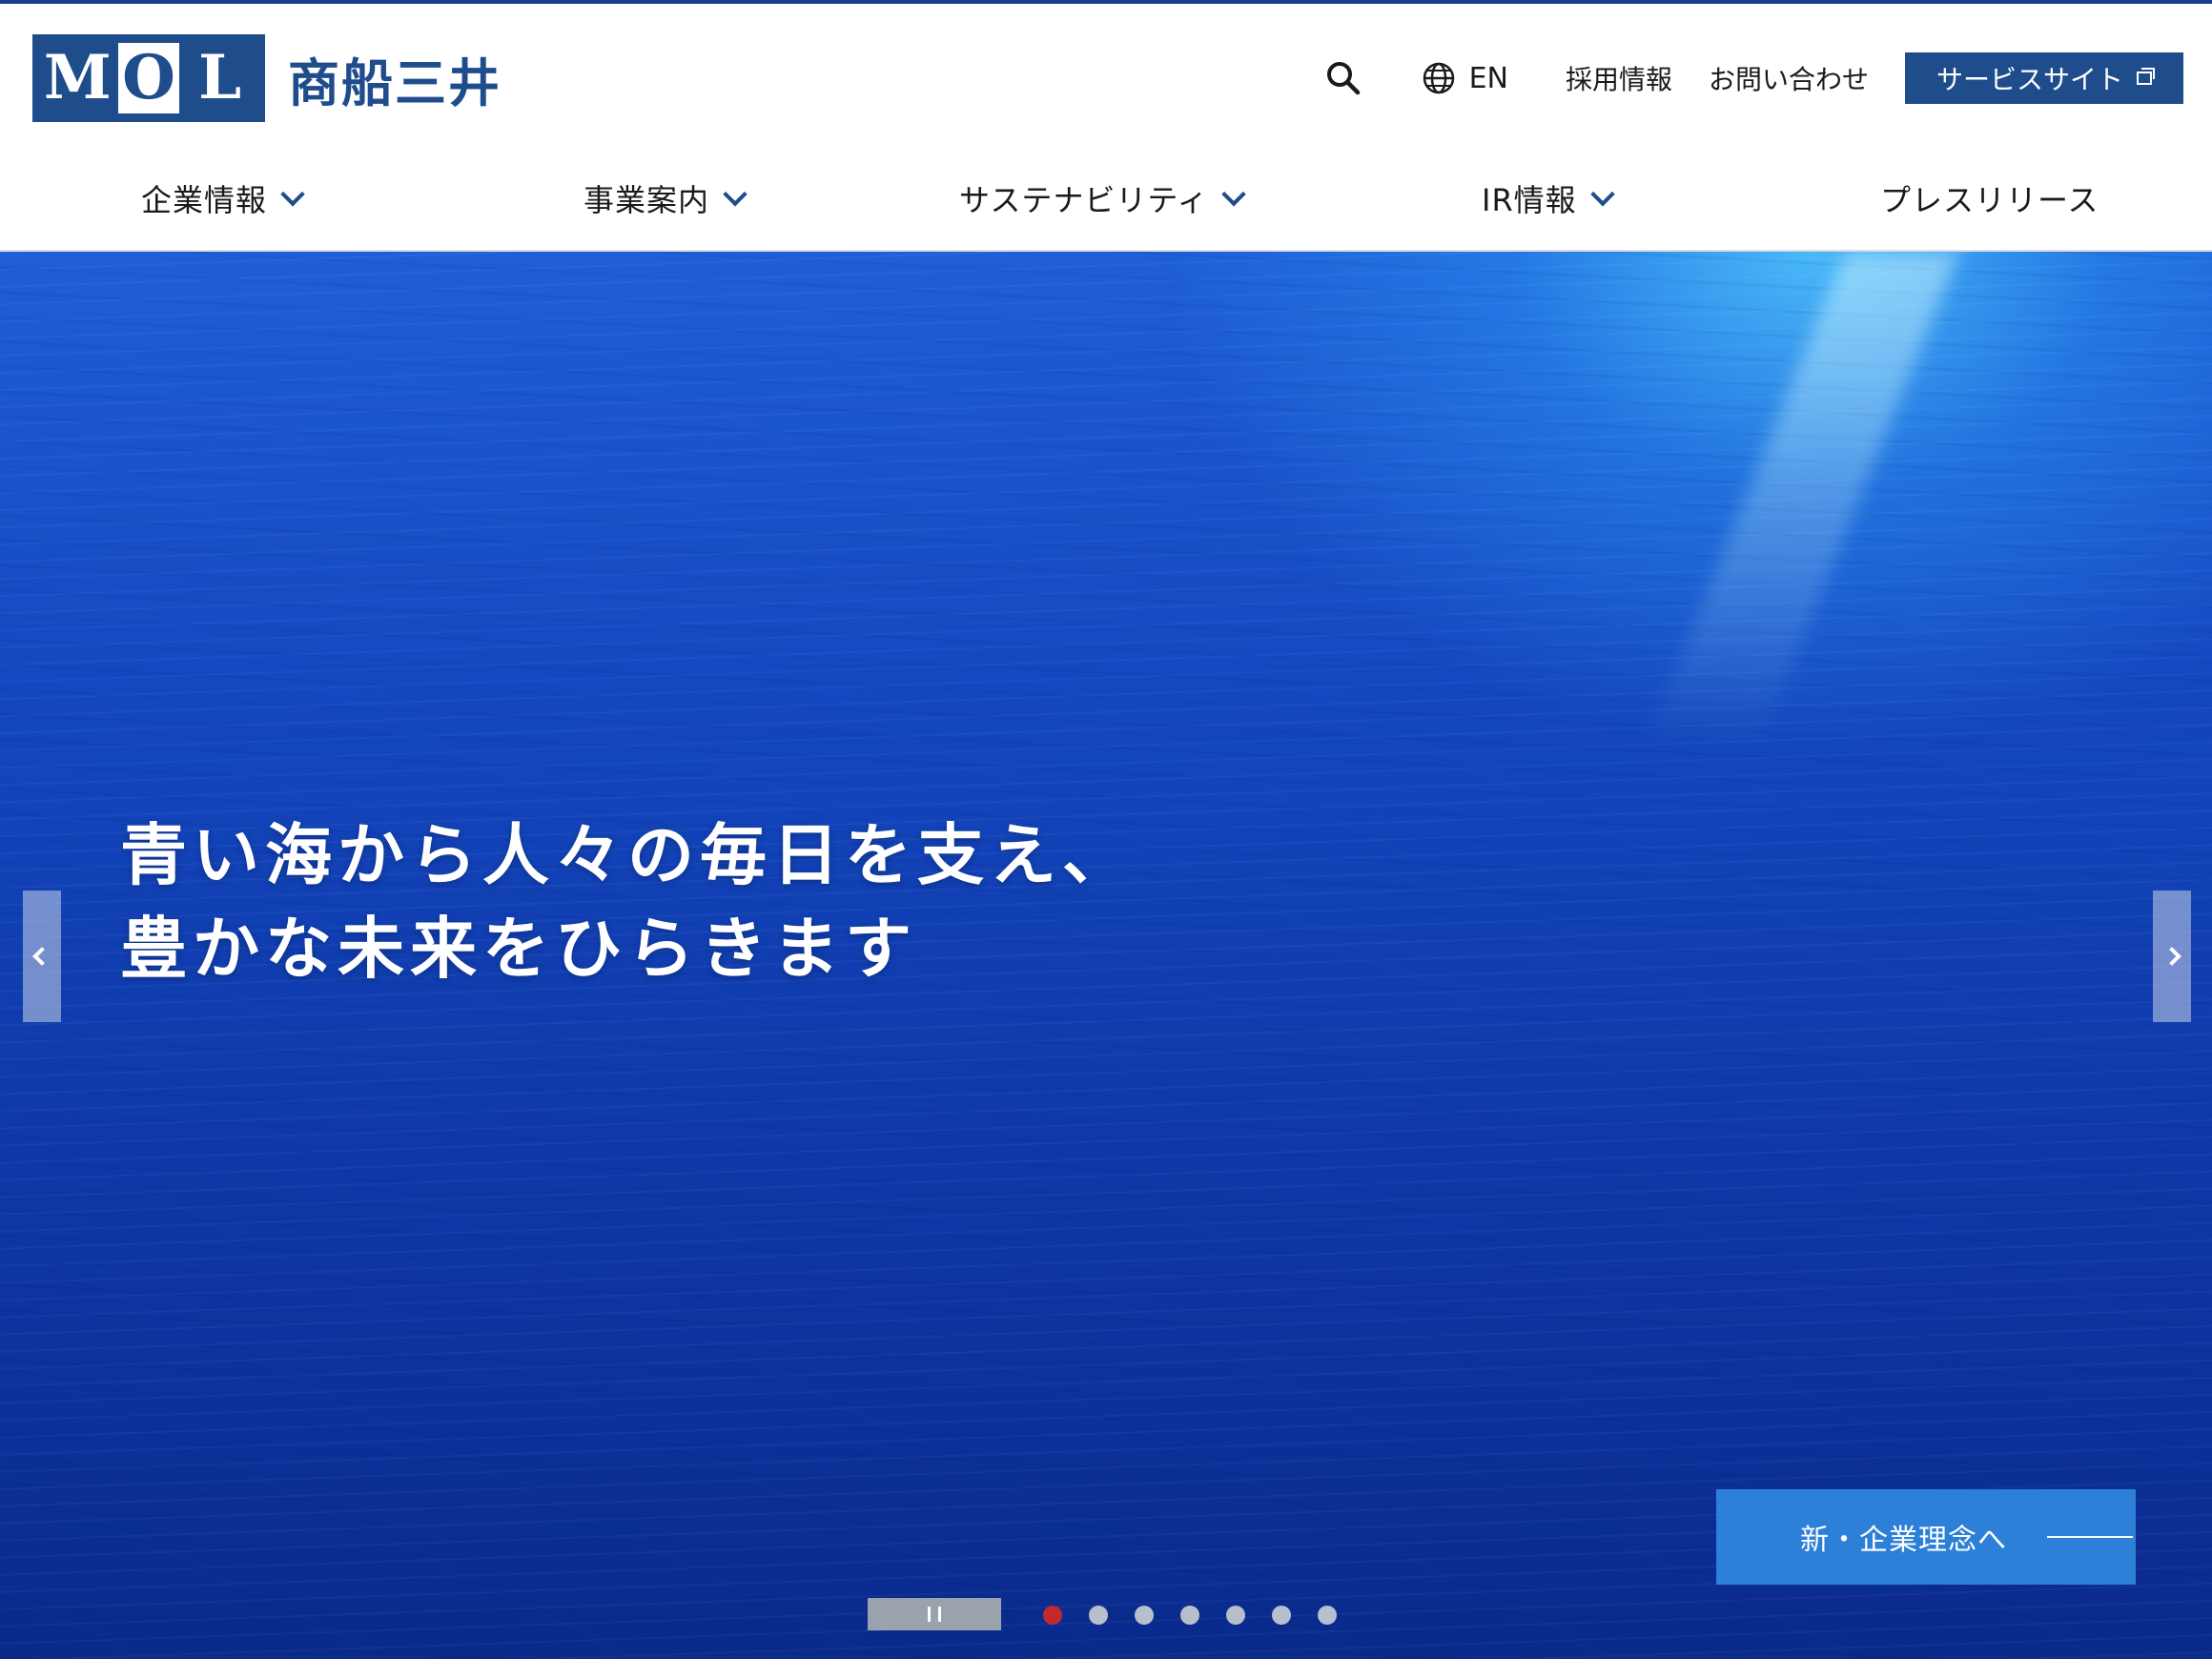 The height and width of the screenshot is (1659, 2212). What do you see at coordinates (1789, 78) in the screenshot?
I see `contact-link: お問い合わせ` at bounding box center [1789, 78].